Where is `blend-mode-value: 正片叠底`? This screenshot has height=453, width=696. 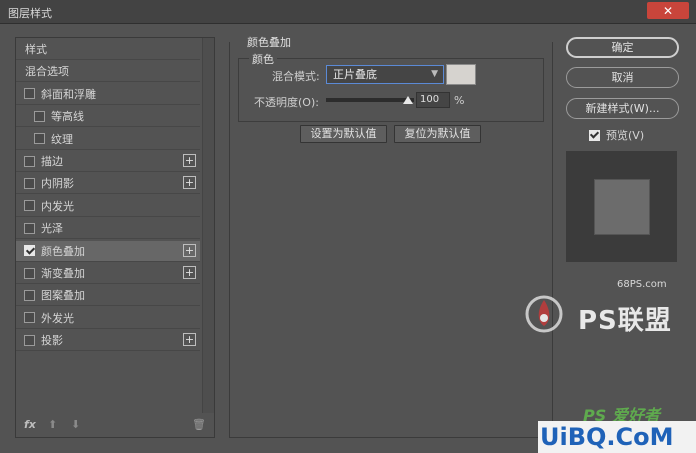
blend-mode-value: 正片叠底 is located at coordinates (355, 74).